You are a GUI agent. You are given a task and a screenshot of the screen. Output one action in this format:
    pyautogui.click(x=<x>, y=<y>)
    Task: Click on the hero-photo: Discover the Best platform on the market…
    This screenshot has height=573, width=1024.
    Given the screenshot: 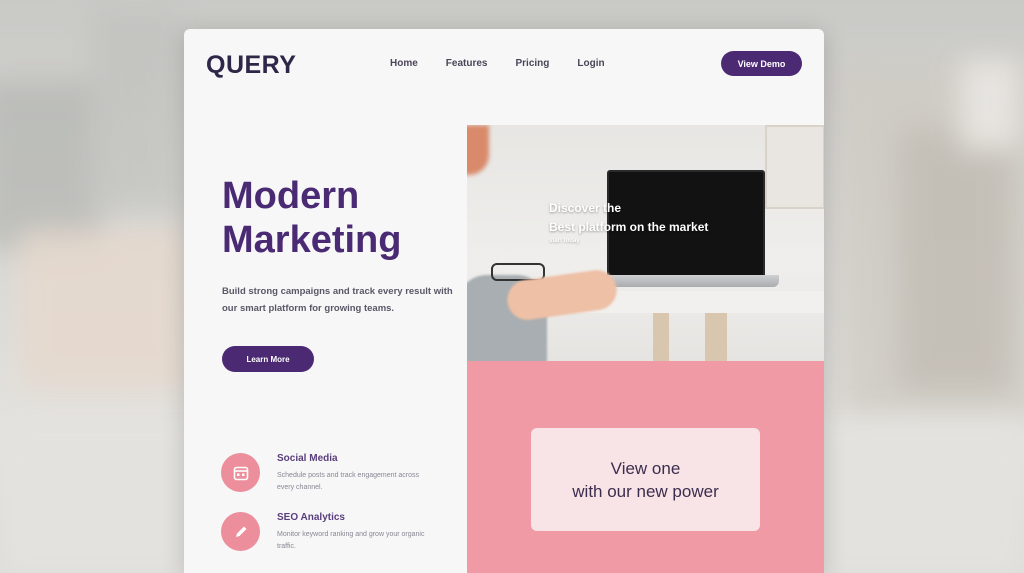 What is the action you would take?
    pyautogui.click(x=645, y=243)
    